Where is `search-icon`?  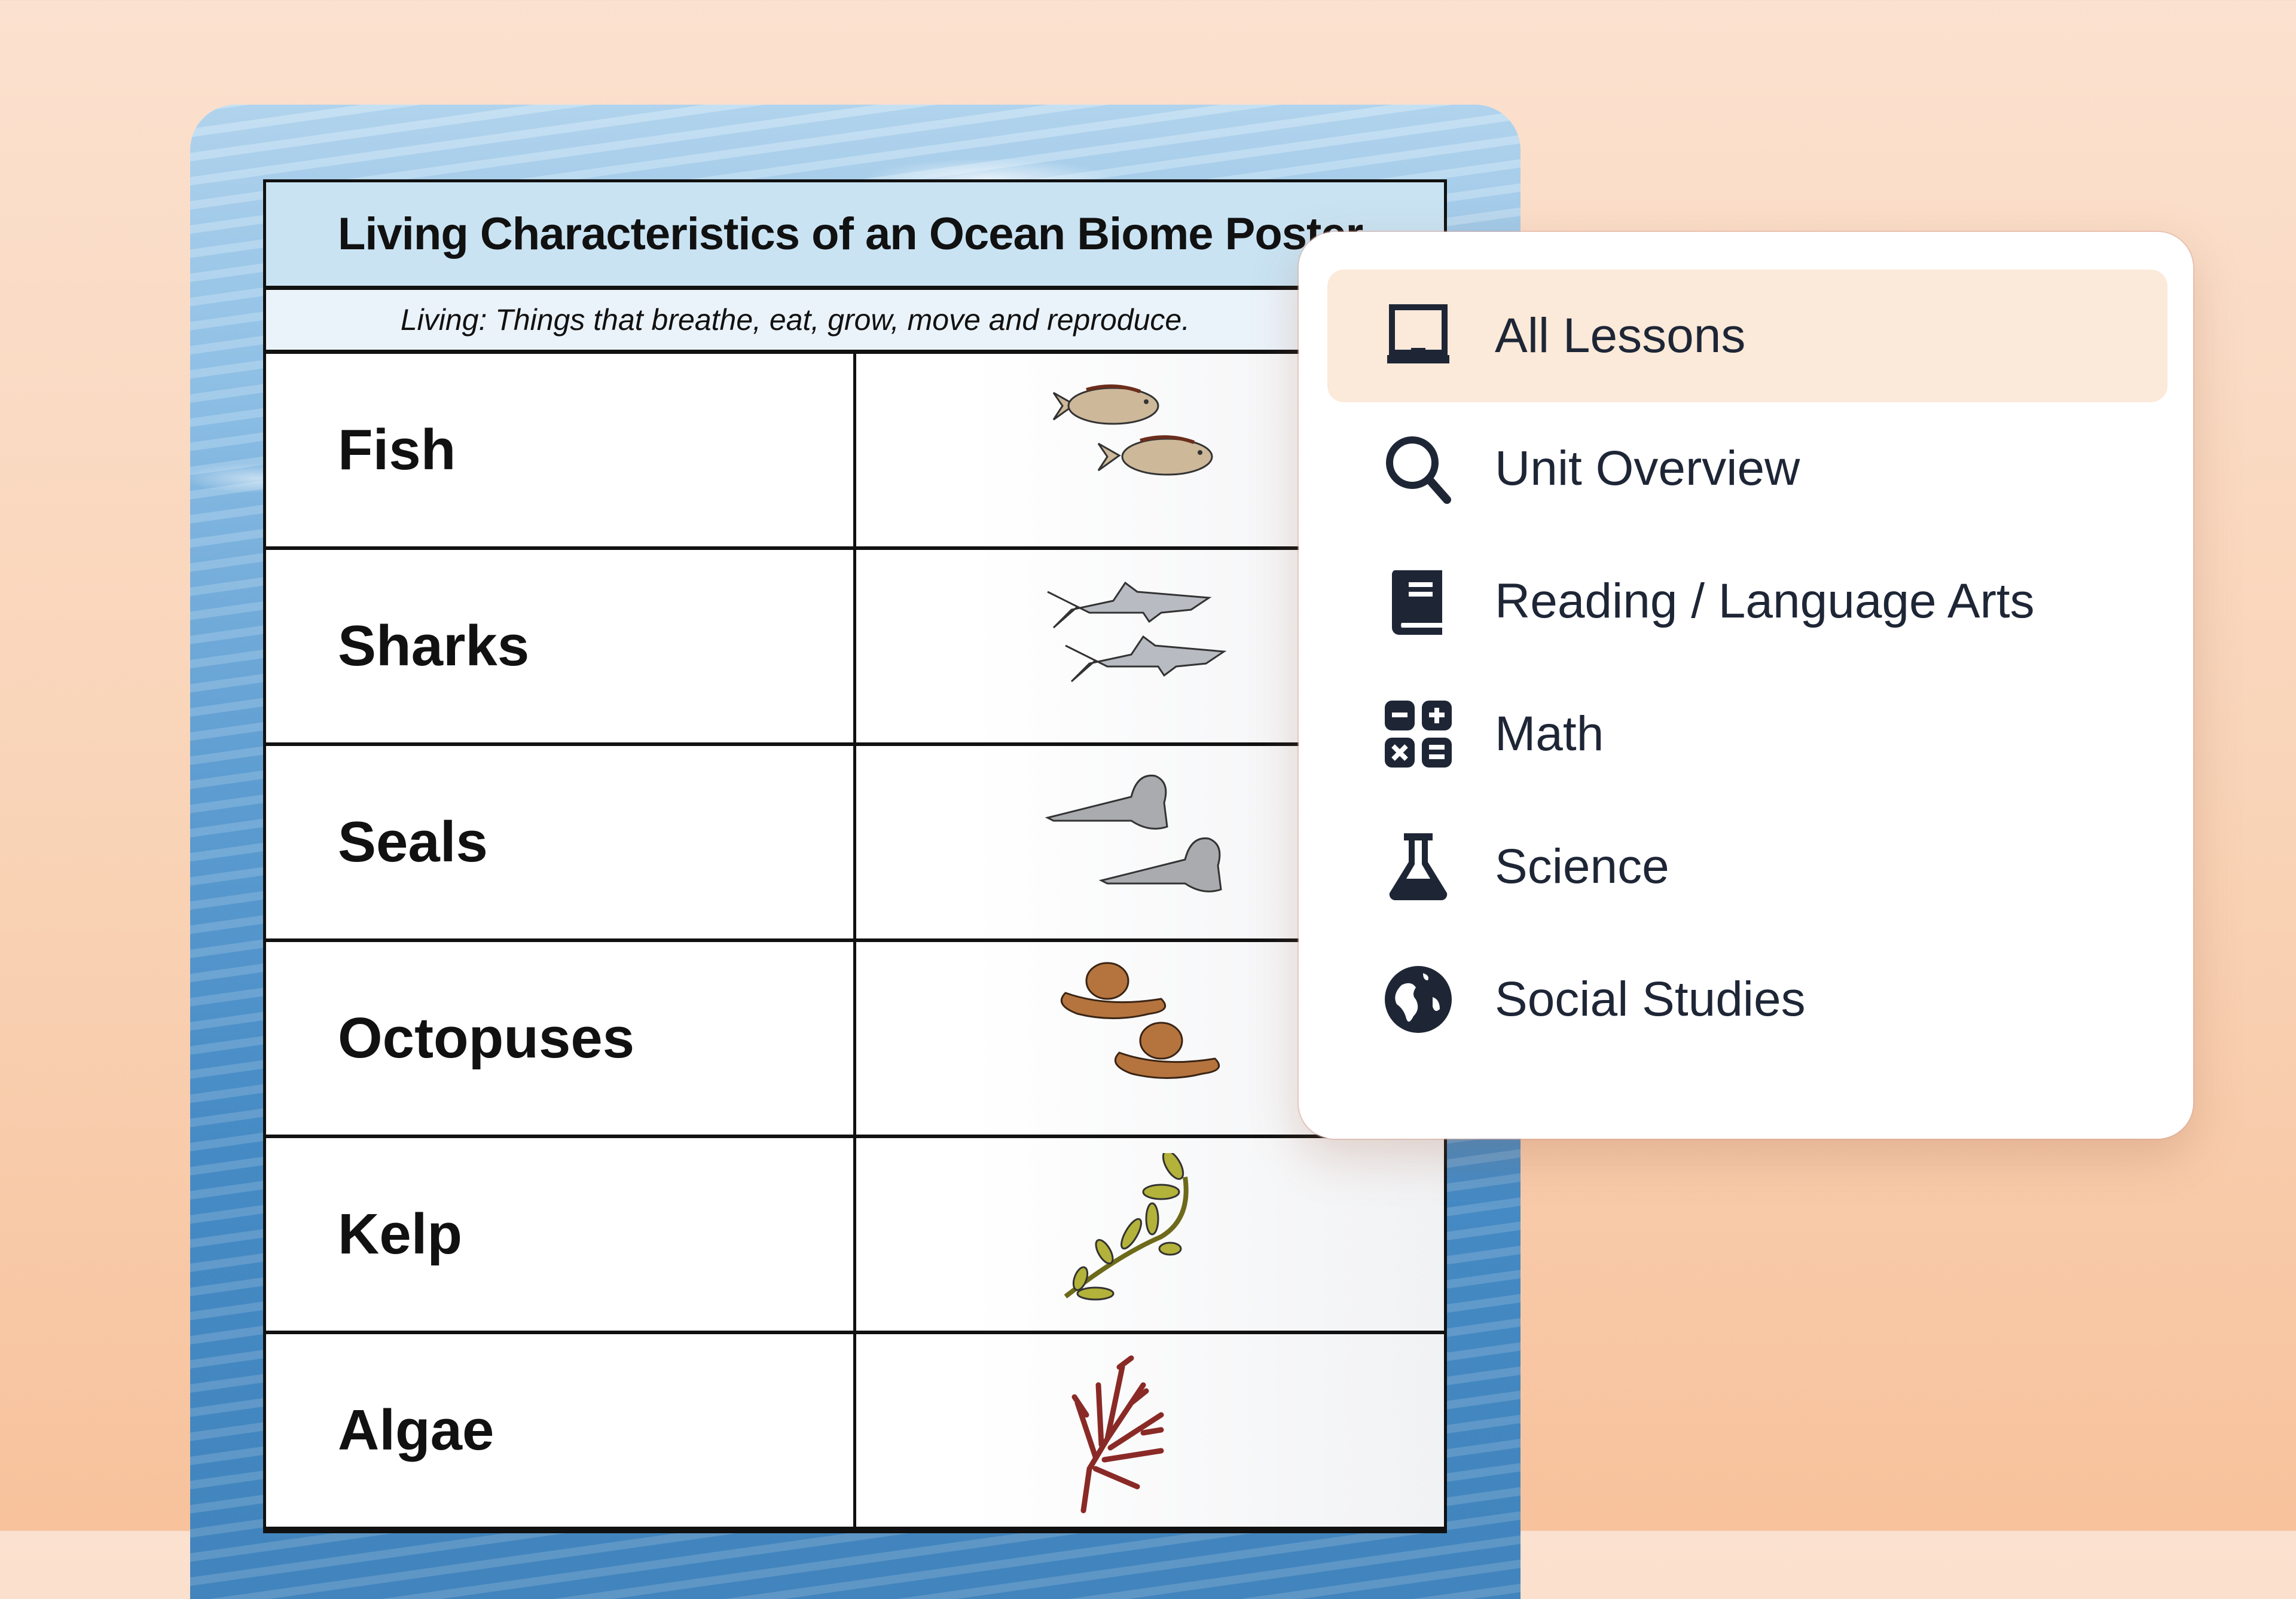
search-icon is located at coordinates (1418, 470).